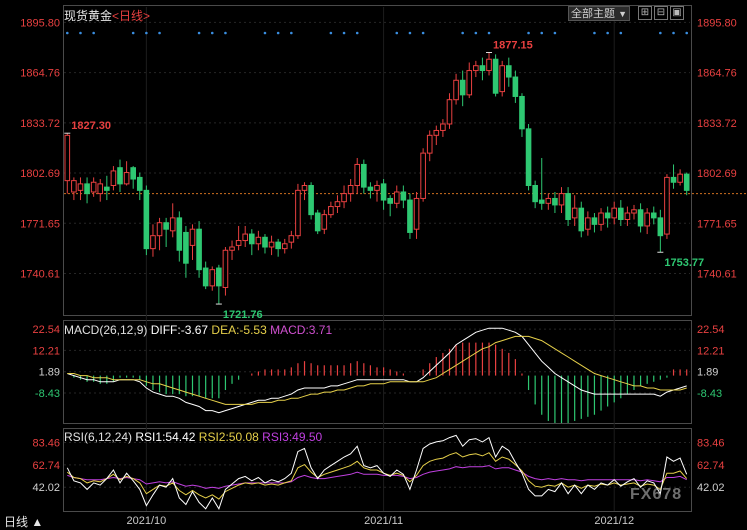 The image size is (747, 530). Describe the element at coordinates (301, 330) in the screenshot. I see `macd-macd-value: MACD:3.71` at that location.